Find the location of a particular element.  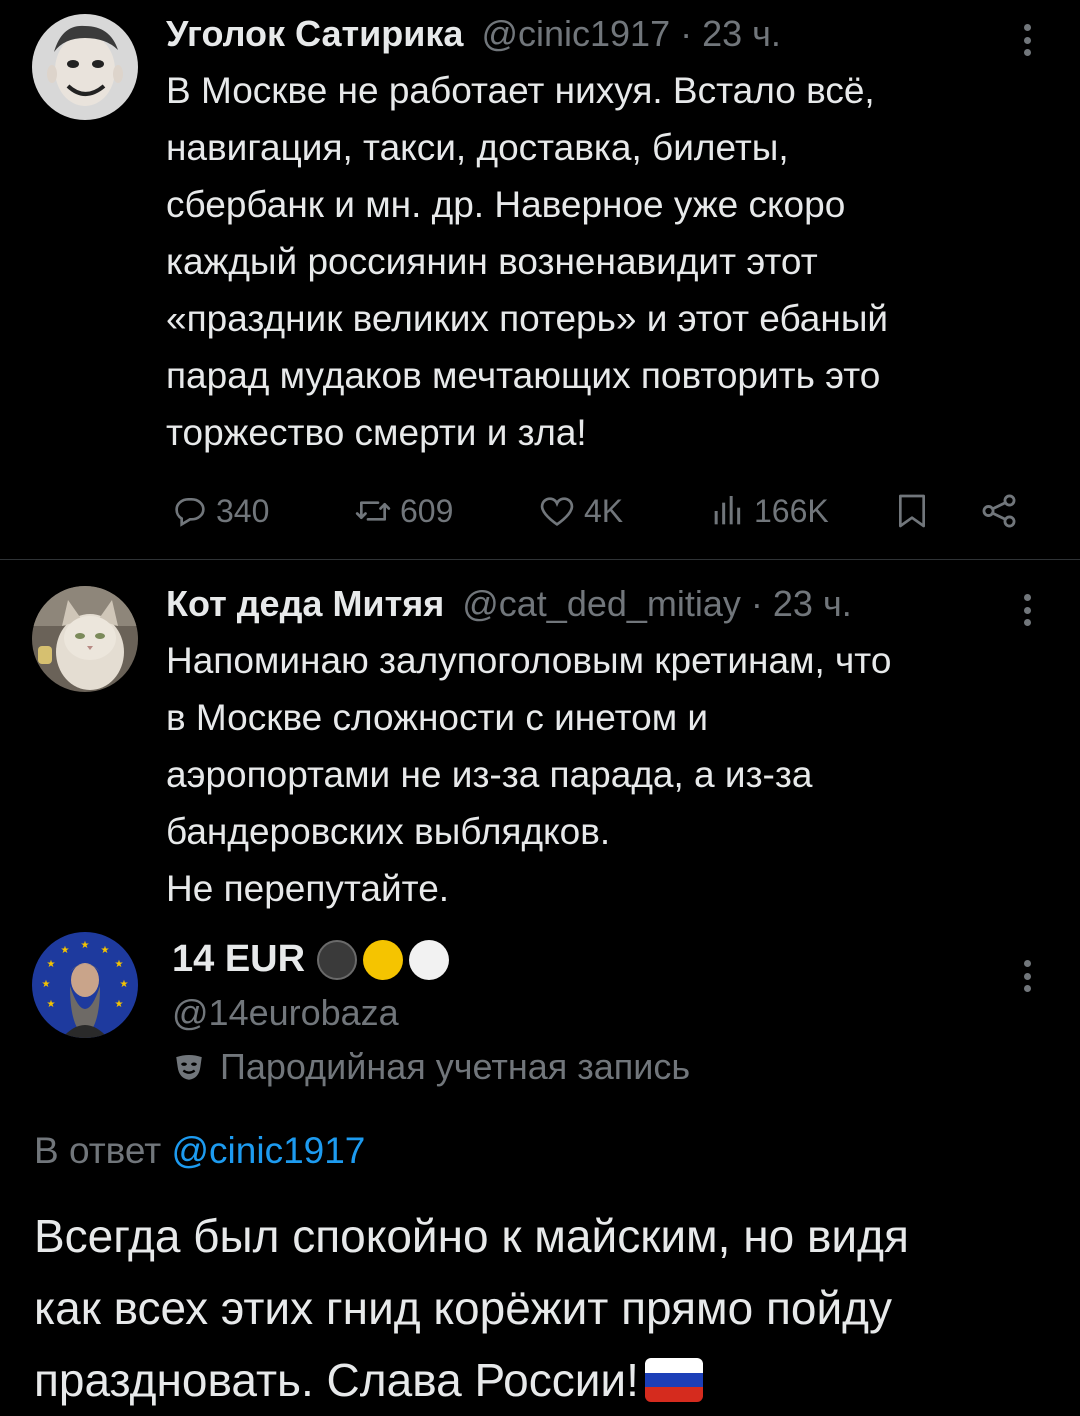

tweet-line: парад мудаков мечтающих повторить это is located at coordinates (523, 375).